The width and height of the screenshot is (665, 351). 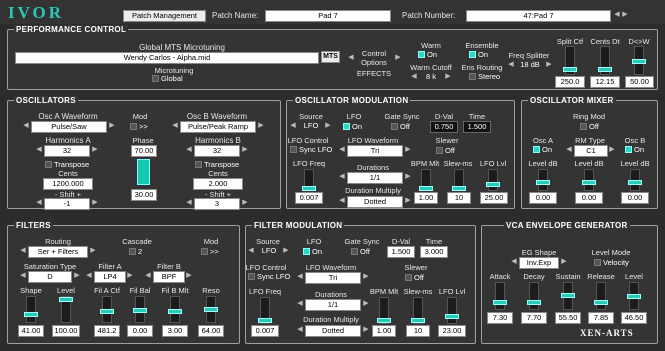 I want to click on harm-b-next-icon: ▶, so click(x=245, y=150).